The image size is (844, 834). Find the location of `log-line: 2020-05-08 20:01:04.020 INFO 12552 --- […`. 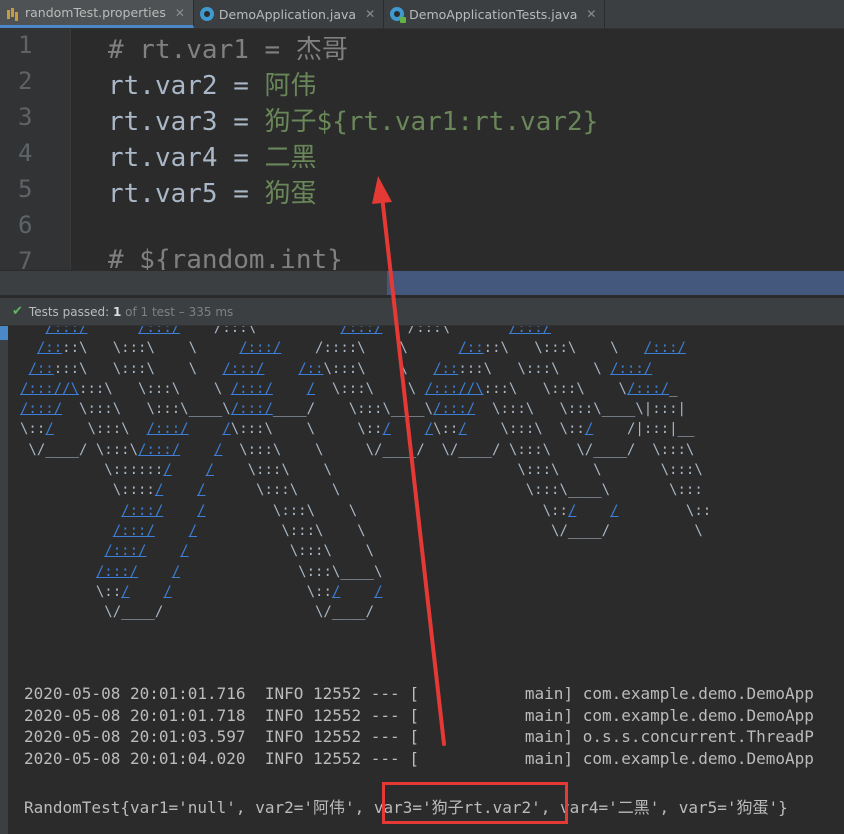

log-line: 2020-05-08 20:01:04.020 INFO 12552 --- [… is located at coordinates (419, 758).